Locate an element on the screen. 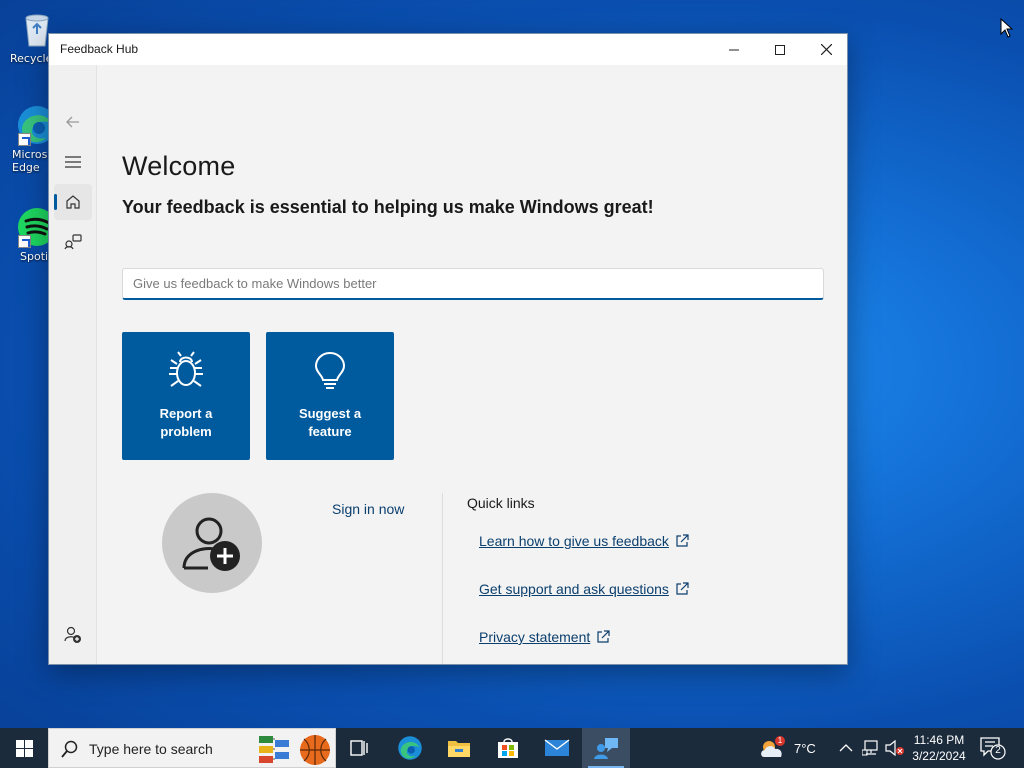 The width and height of the screenshot is (1024, 768). weather-alert-badge: 1 is located at coordinates (780, 740).